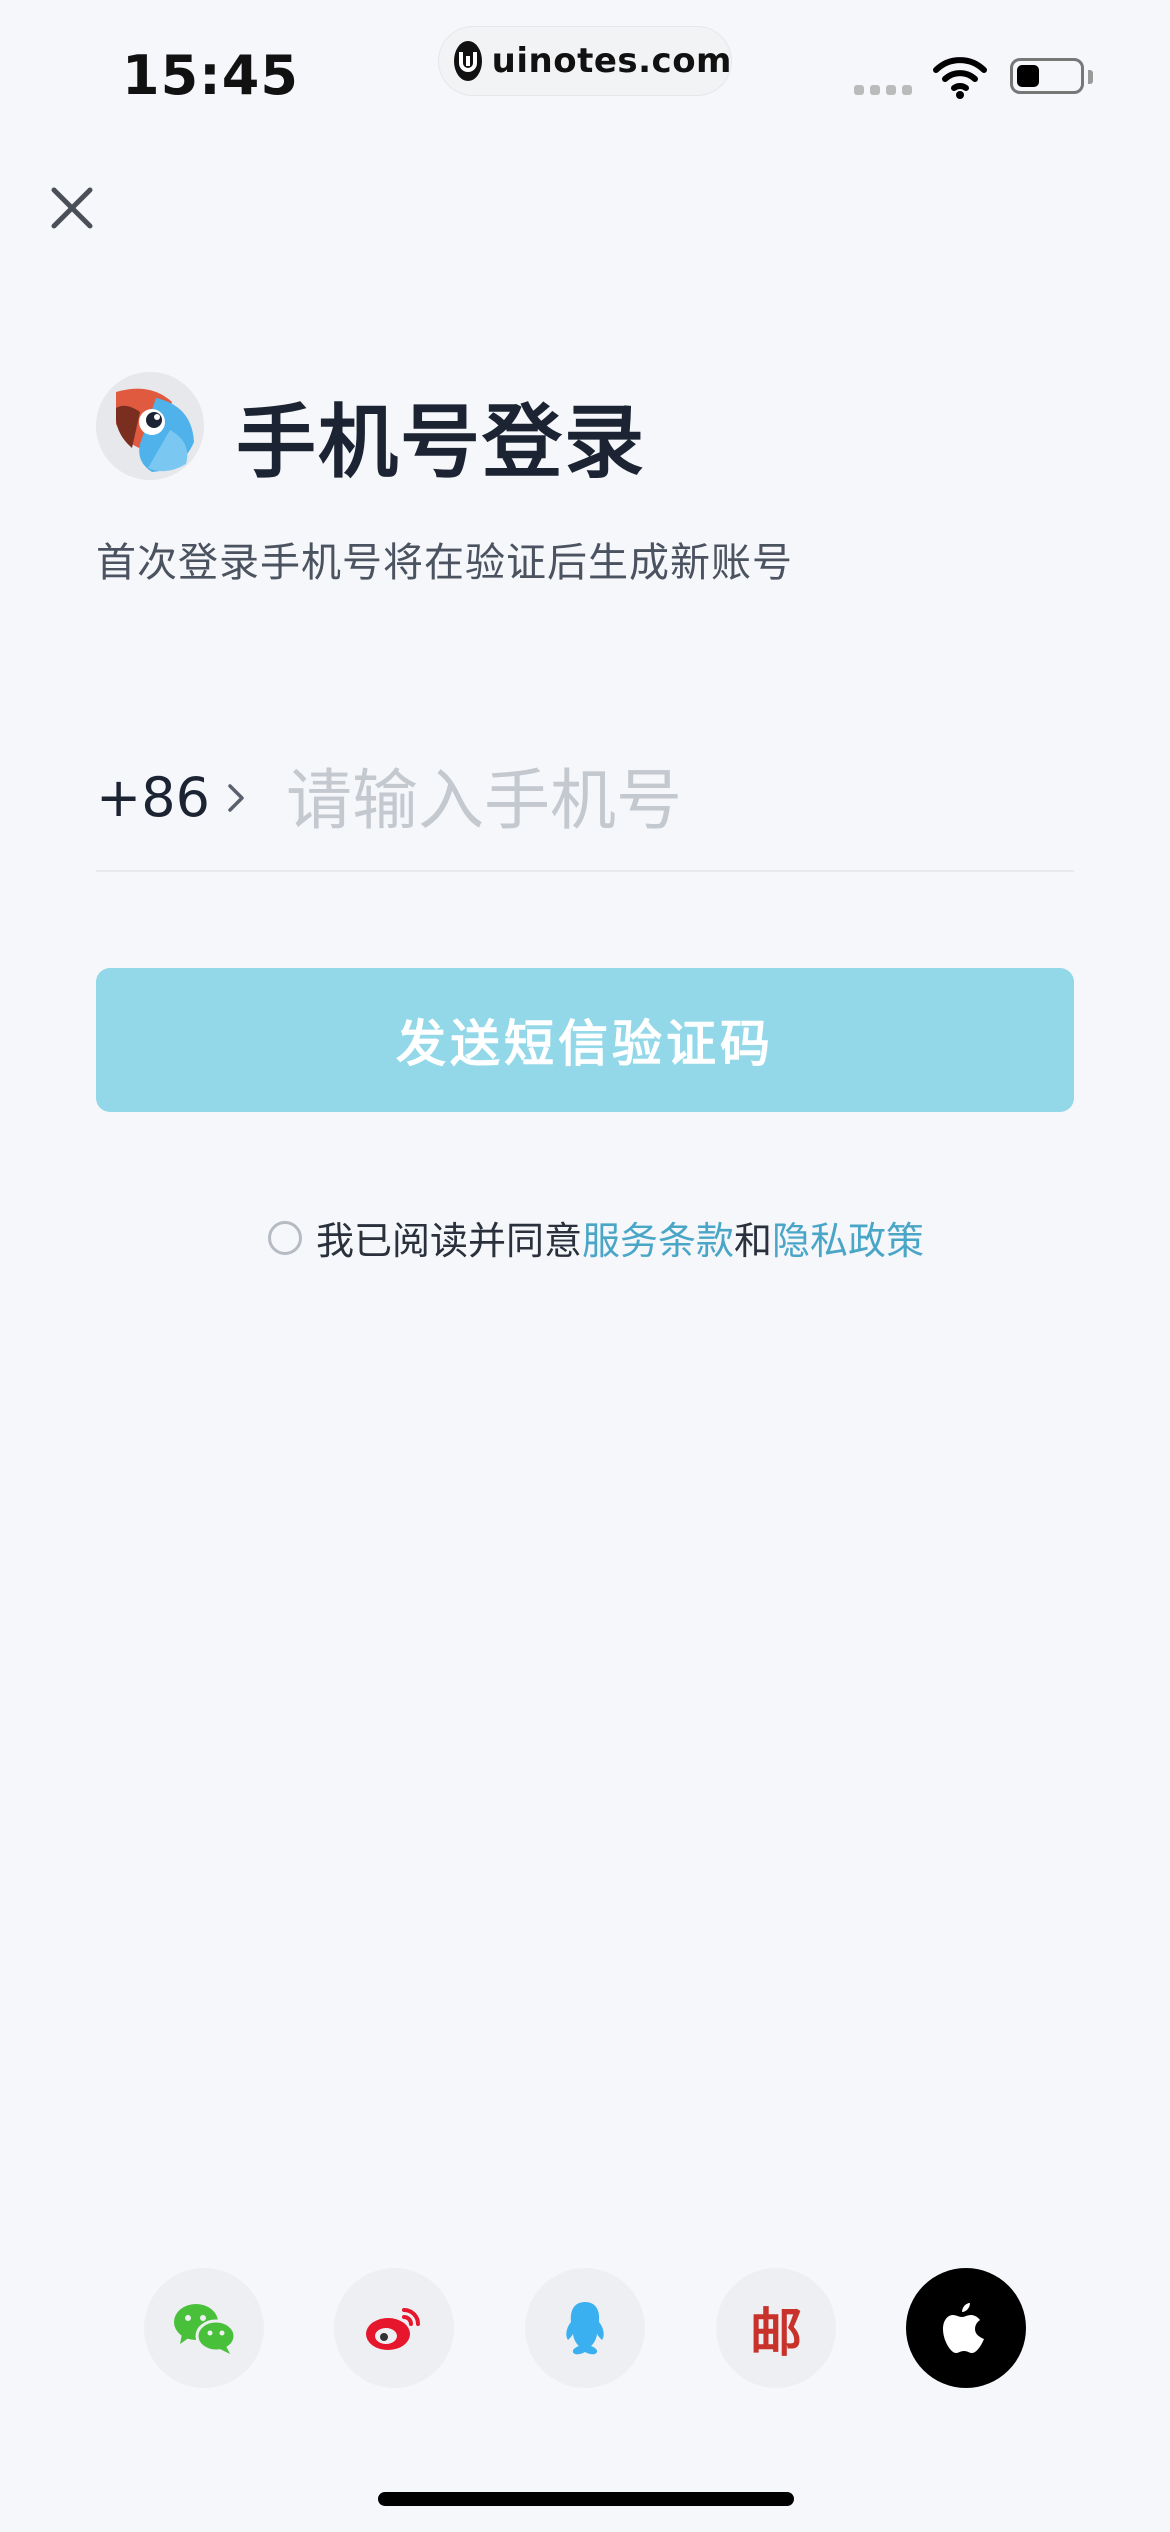  Describe the element at coordinates (848, 1237) in the screenshot. I see `privacy-link: 隐私政策` at that location.